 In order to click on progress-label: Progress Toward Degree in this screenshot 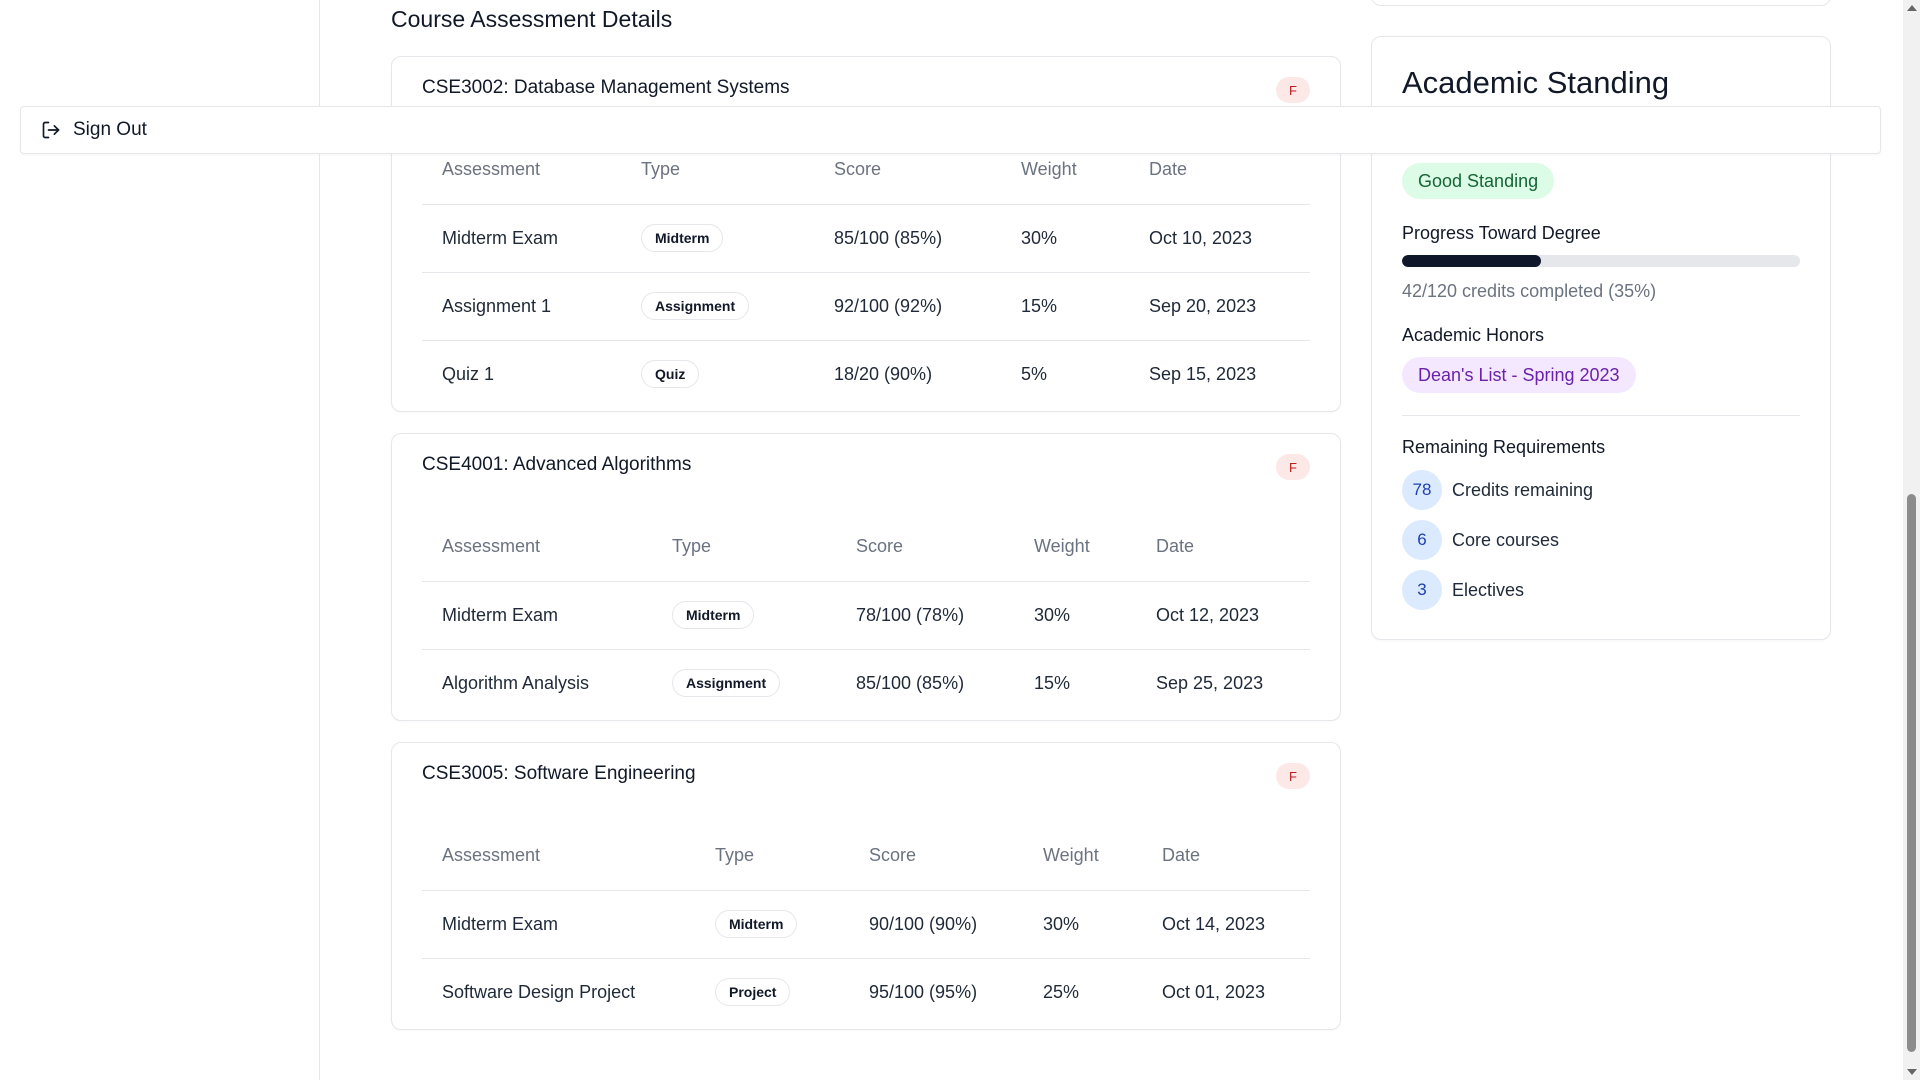, I will do `click(1501, 233)`.